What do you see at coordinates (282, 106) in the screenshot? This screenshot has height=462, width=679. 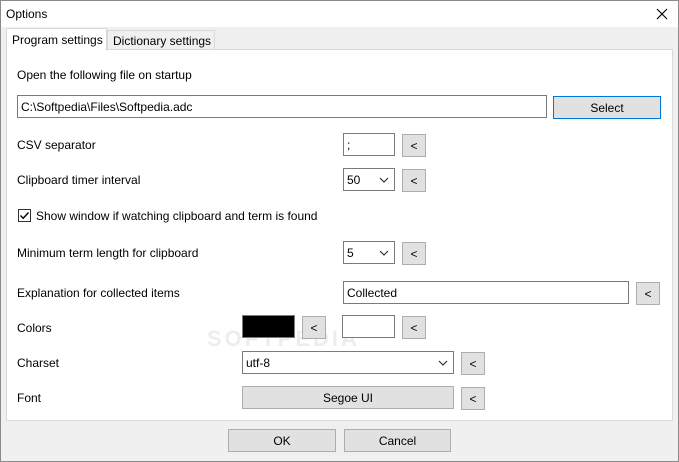 I see `startup-file-input: C:\Softpedia\Files\Softpedia.adc` at bounding box center [282, 106].